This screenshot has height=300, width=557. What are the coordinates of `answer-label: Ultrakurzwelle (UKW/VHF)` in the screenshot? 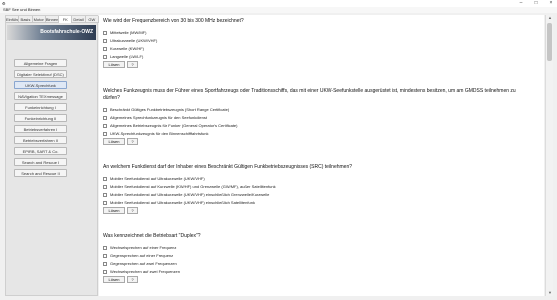 It's located at (134, 40).